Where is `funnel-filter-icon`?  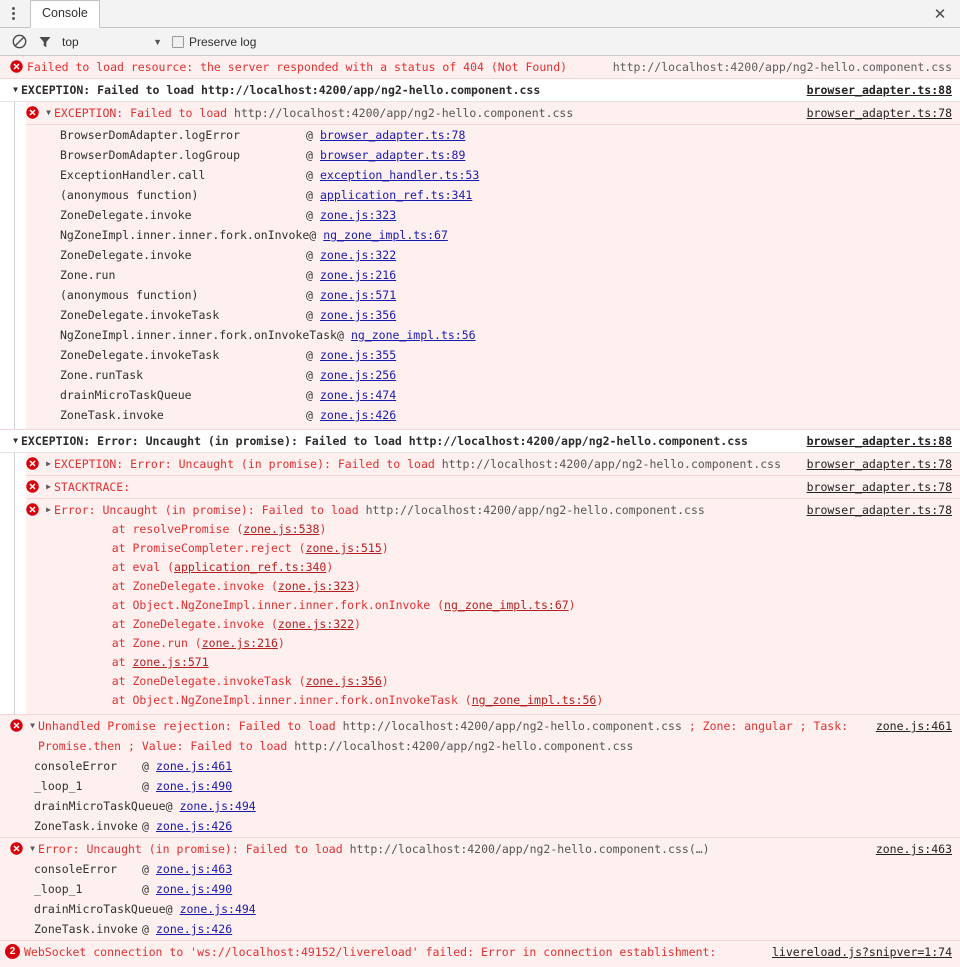
funnel-filter-icon is located at coordinates (45, 42).